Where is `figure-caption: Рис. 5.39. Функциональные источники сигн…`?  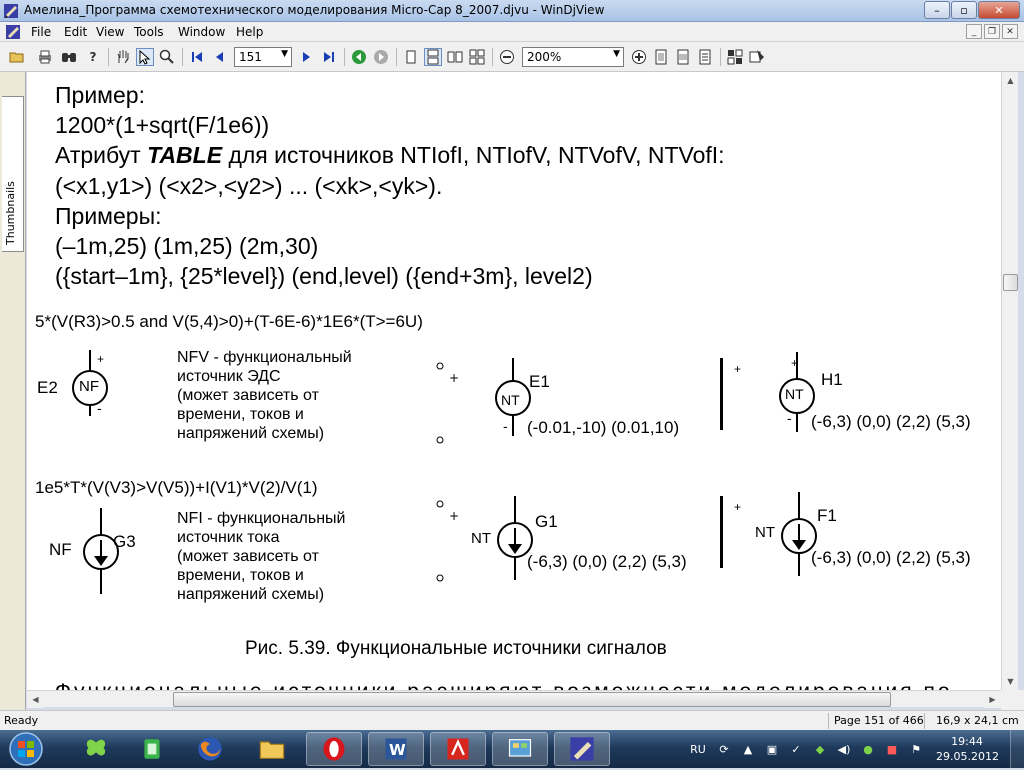
figure-caption: Рис. 5.39. Функциональные источники сигн… is located at coordinates (456, 648).